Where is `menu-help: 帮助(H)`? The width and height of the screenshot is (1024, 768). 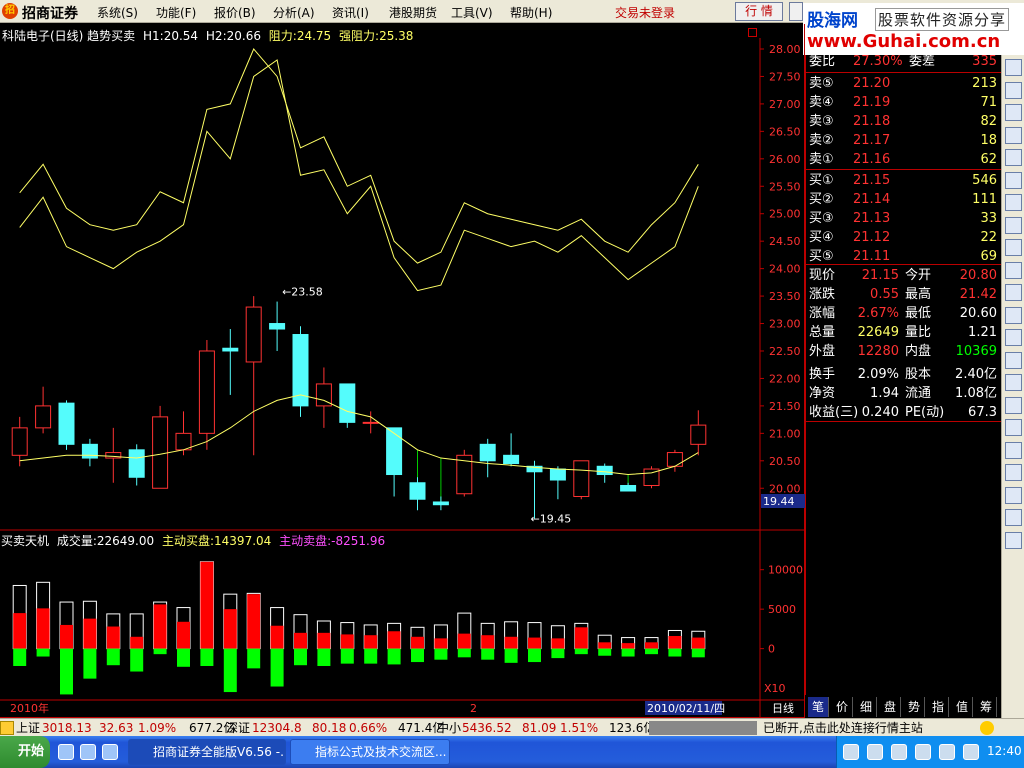 menu-help: 帮助(H) is located at coordinates (531, 12).